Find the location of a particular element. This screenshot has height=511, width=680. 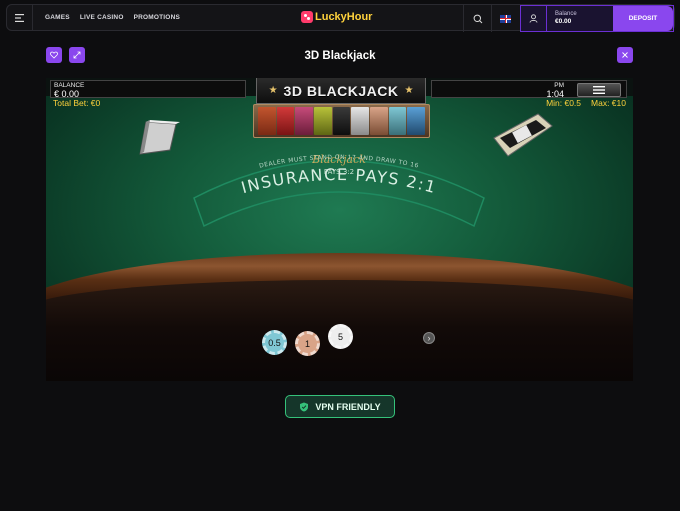

search-button is located at coordinates (477, 18).